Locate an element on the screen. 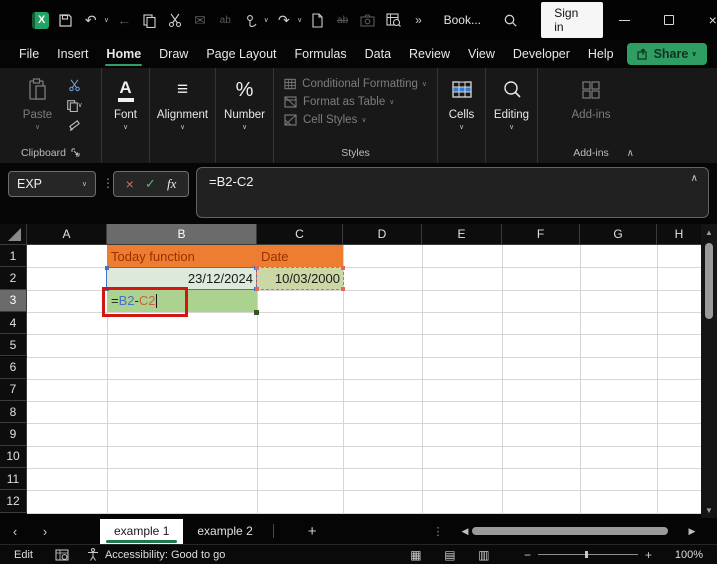  zoom-slider: − + is located at coordinates (588, 555).